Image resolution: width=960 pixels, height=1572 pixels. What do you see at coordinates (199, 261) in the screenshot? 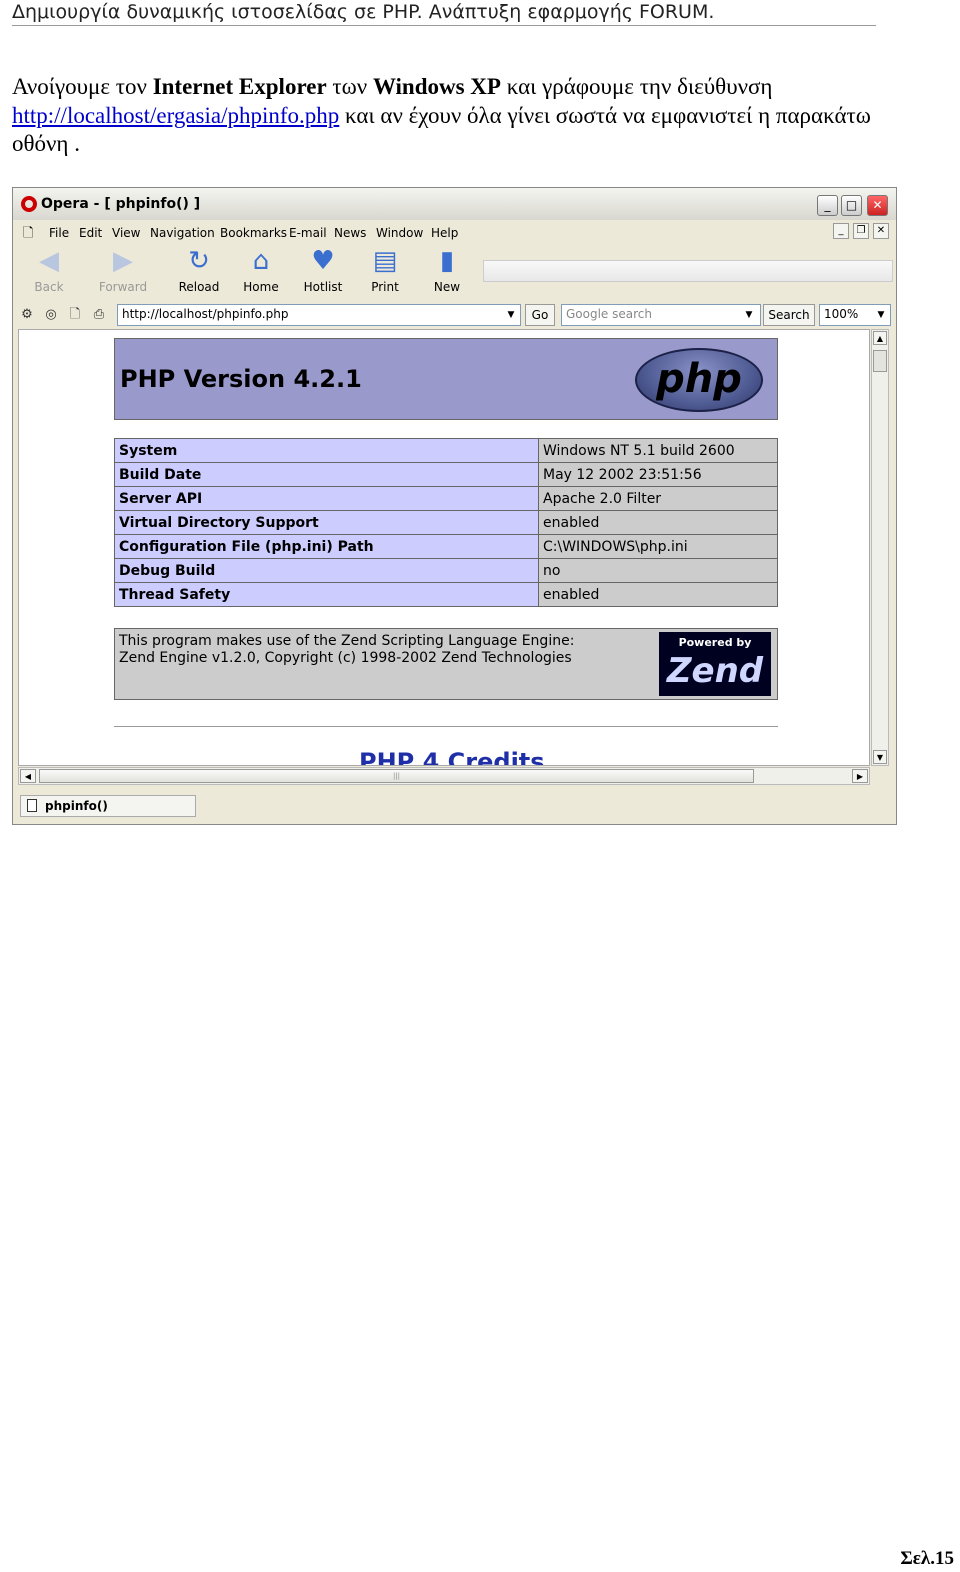
I see `reload-icon: ↻` at bounding box center [199, 261].